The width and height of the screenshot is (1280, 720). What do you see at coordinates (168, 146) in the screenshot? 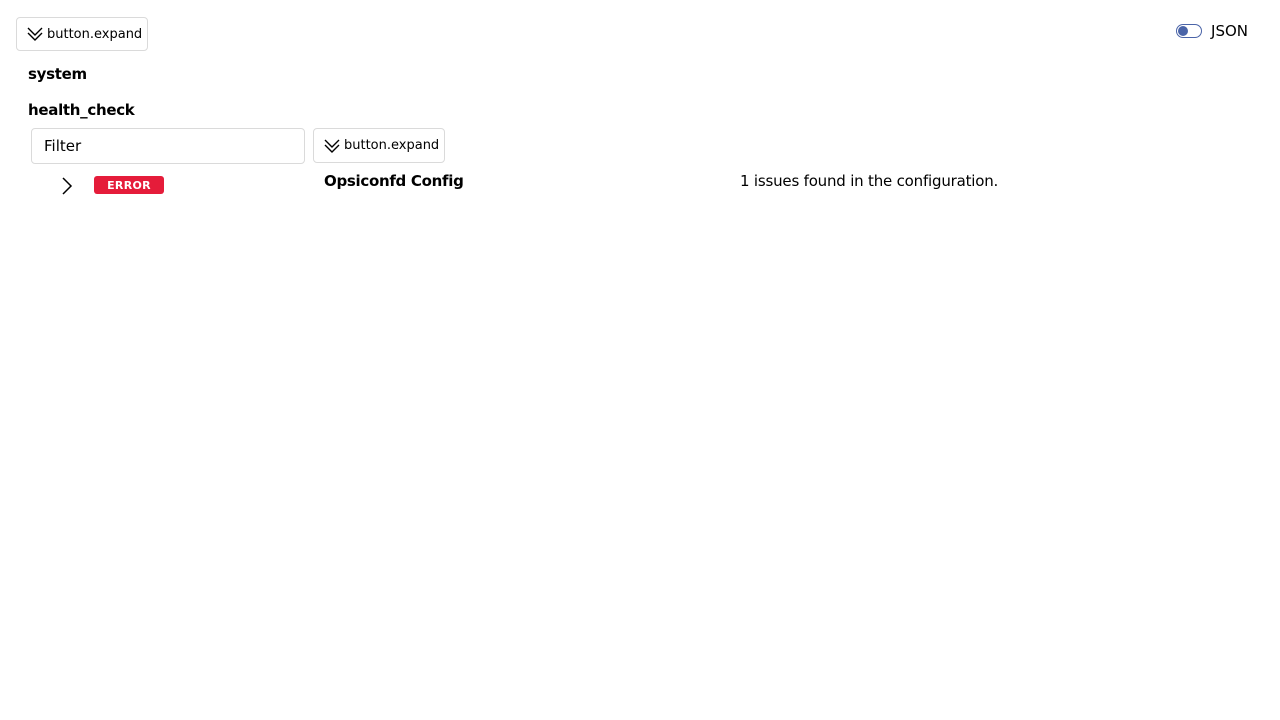
I see `filter-input` at bounding box center [168, 146].